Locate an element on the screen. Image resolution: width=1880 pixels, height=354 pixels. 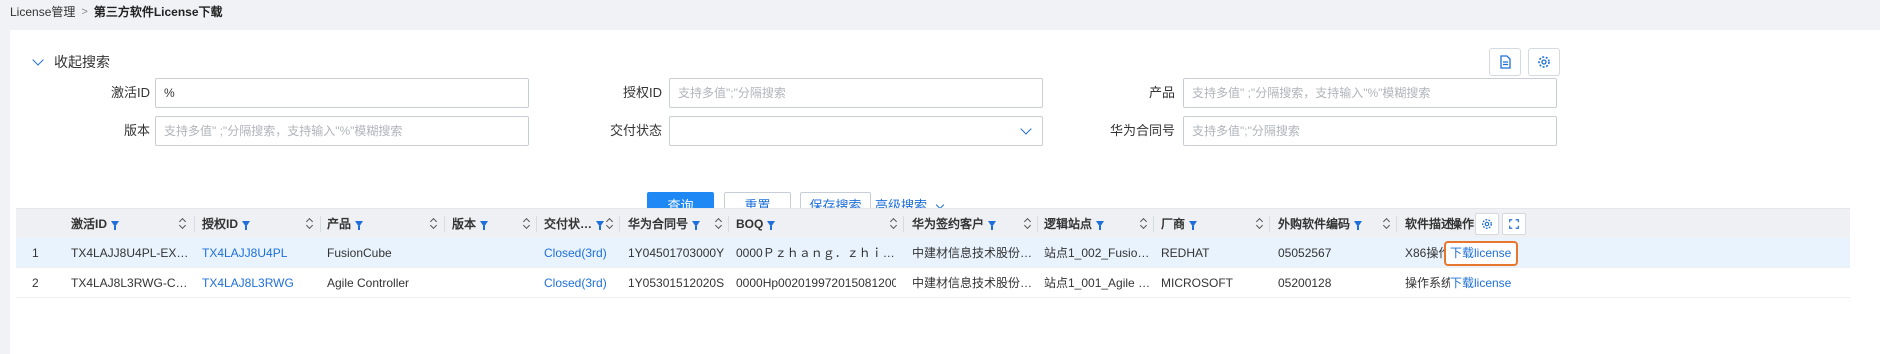
document-icon is located at coordinates (1505, 62).